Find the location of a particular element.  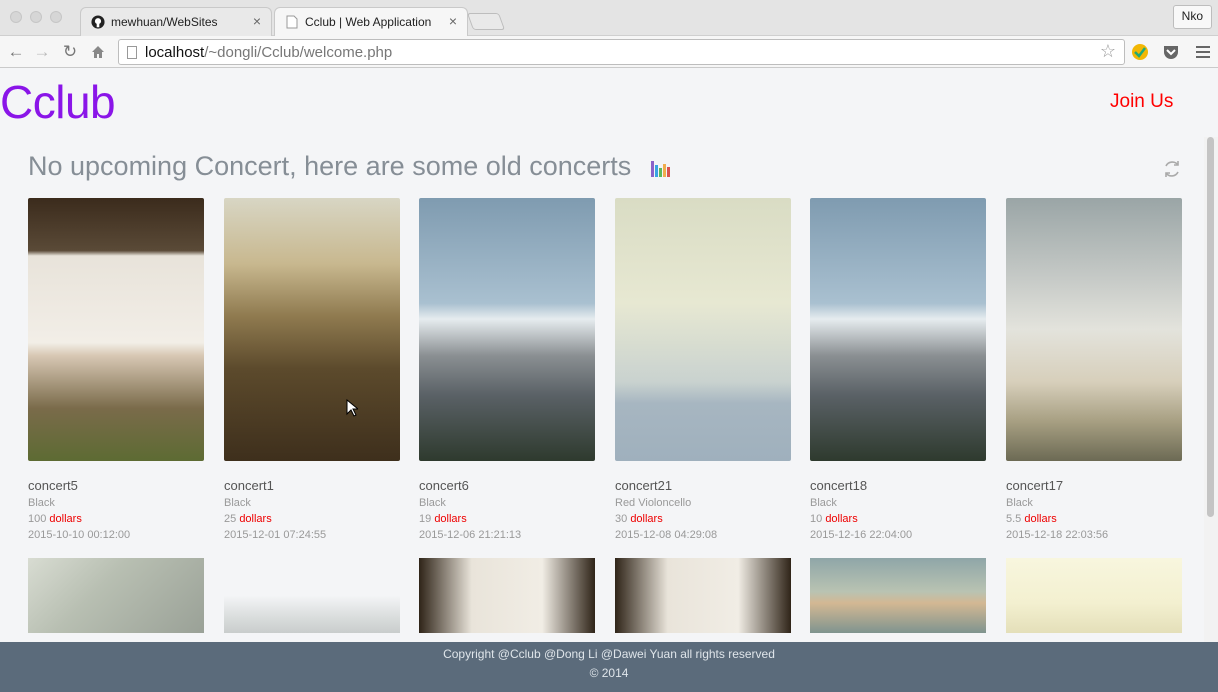

concert-name: concert6 is located at coordinates (507, 485).